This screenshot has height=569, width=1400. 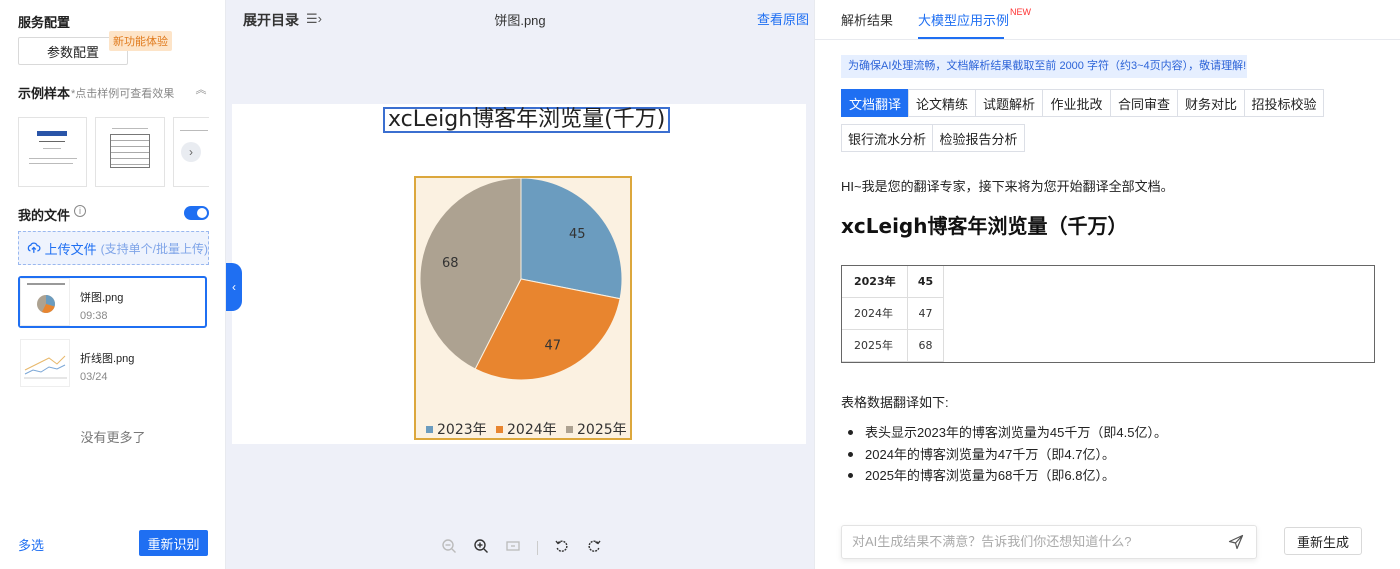 I want to click on func-inspection-report: 检验报告分析, so click(x=978, y=138).